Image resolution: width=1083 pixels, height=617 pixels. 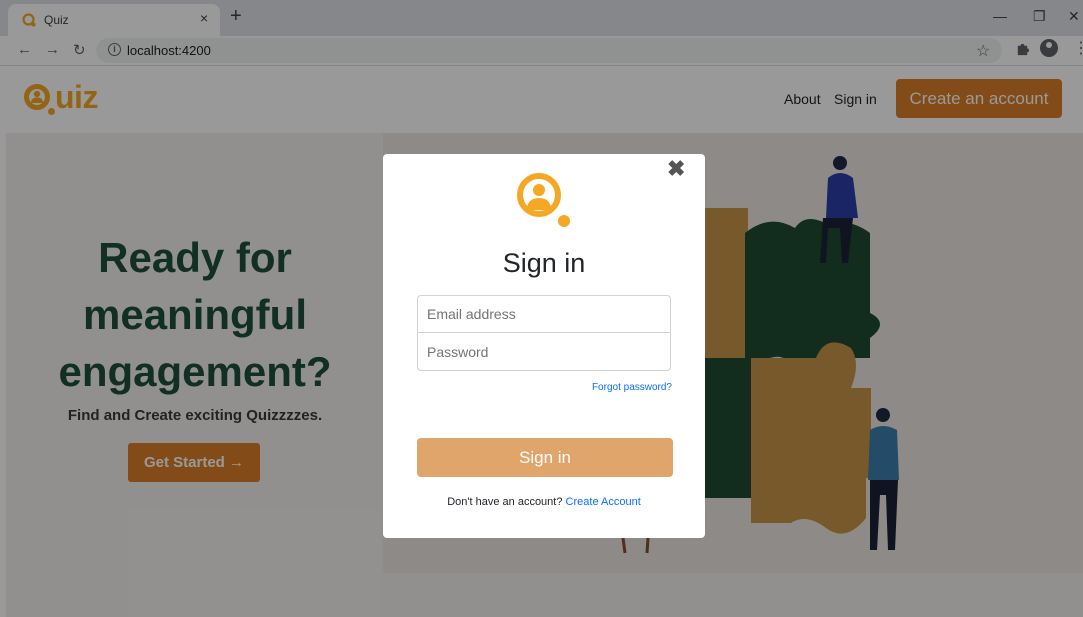 What do you see at coordinates (676, 169) in the screenshot?
I see `close-icon: ✖` at bounding box center [676, 169].